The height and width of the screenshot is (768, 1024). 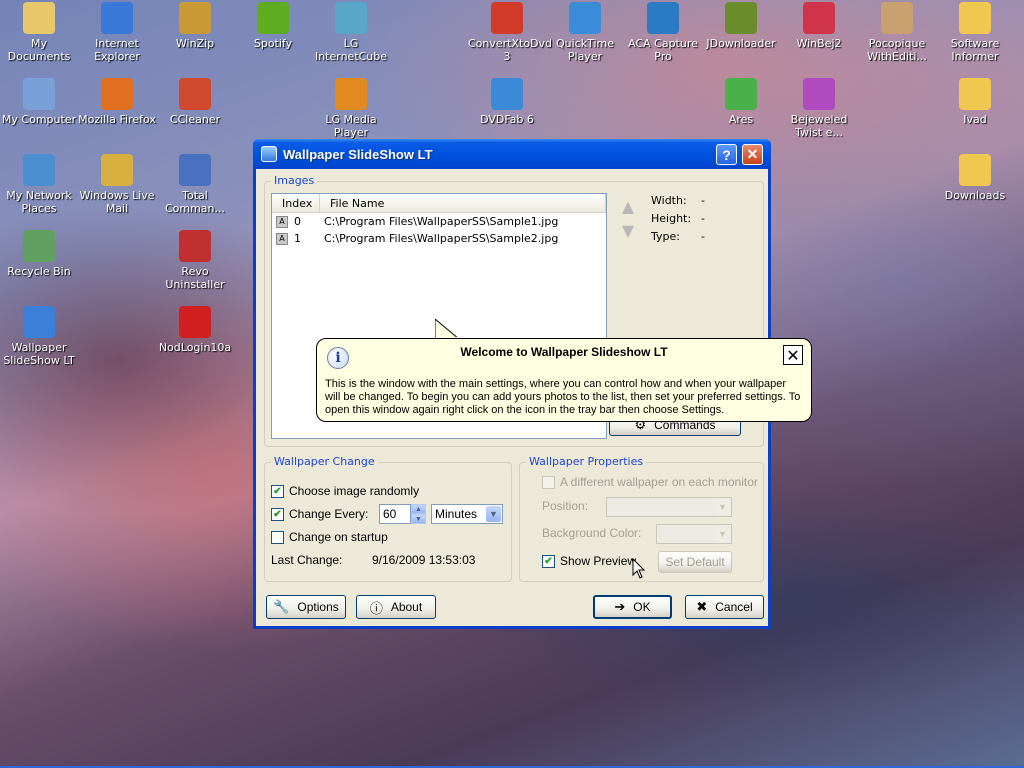 I want to click on desktop-icon: LG InternetCube, so click(x=351, y=32).